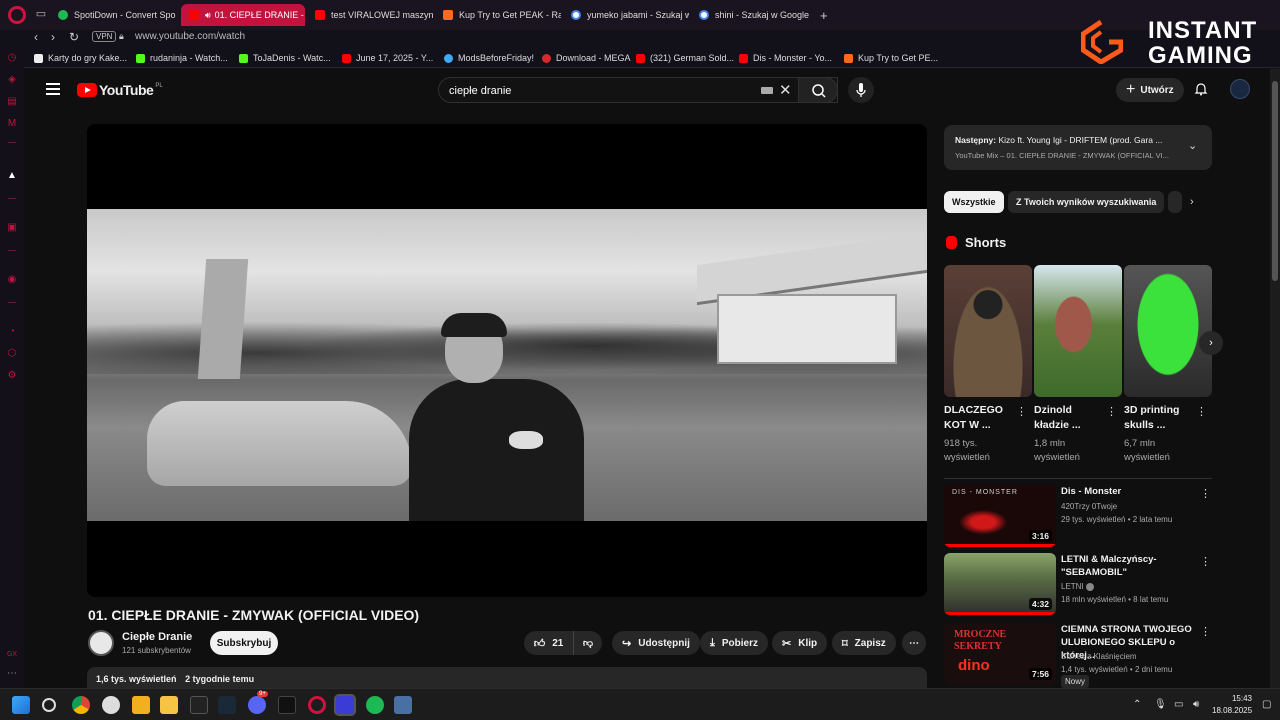 The width and height of the screenshot is (1280, 720). Describe the element at coordinates (1078, 365) in the screenshot. I see `short-item: Dzinold kładzie ... 1,8 mln wyświetleń ⋮` at that location.